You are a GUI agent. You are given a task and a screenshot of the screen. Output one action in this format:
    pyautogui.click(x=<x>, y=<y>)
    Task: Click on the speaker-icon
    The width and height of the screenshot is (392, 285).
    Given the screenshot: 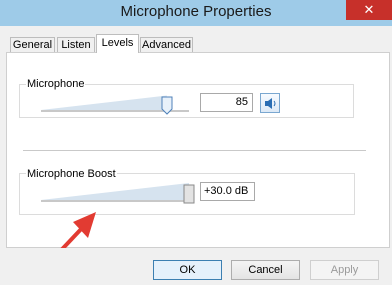 What is the action you would take?
    pyautogui.click(x=270, y=103)
    